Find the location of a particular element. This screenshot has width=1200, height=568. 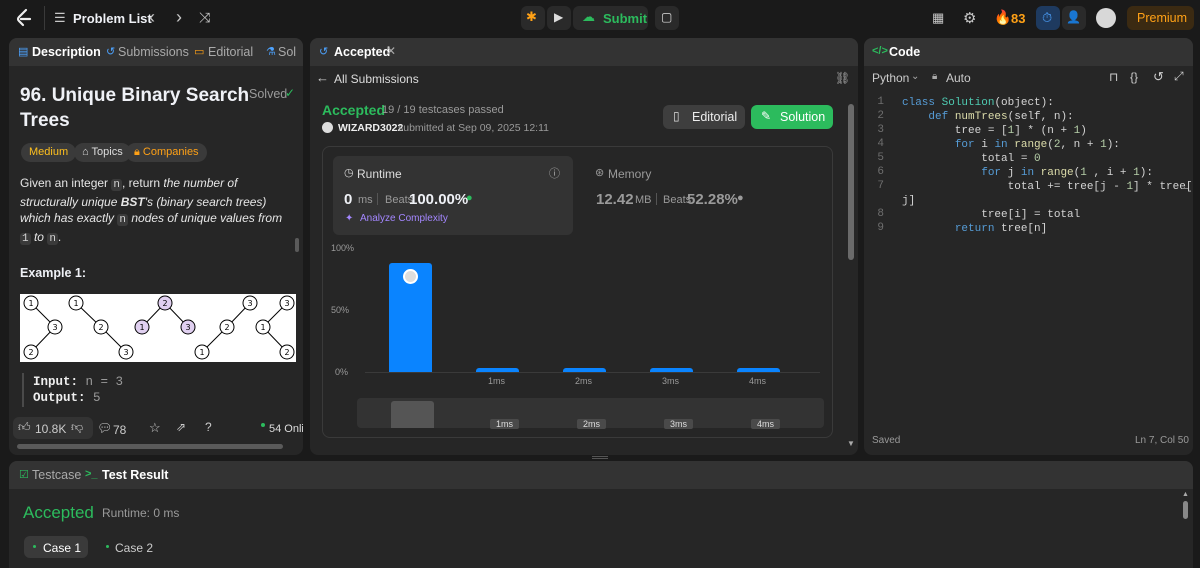

all-submissions-link: All Submissions is located at coordinates (376, 79).